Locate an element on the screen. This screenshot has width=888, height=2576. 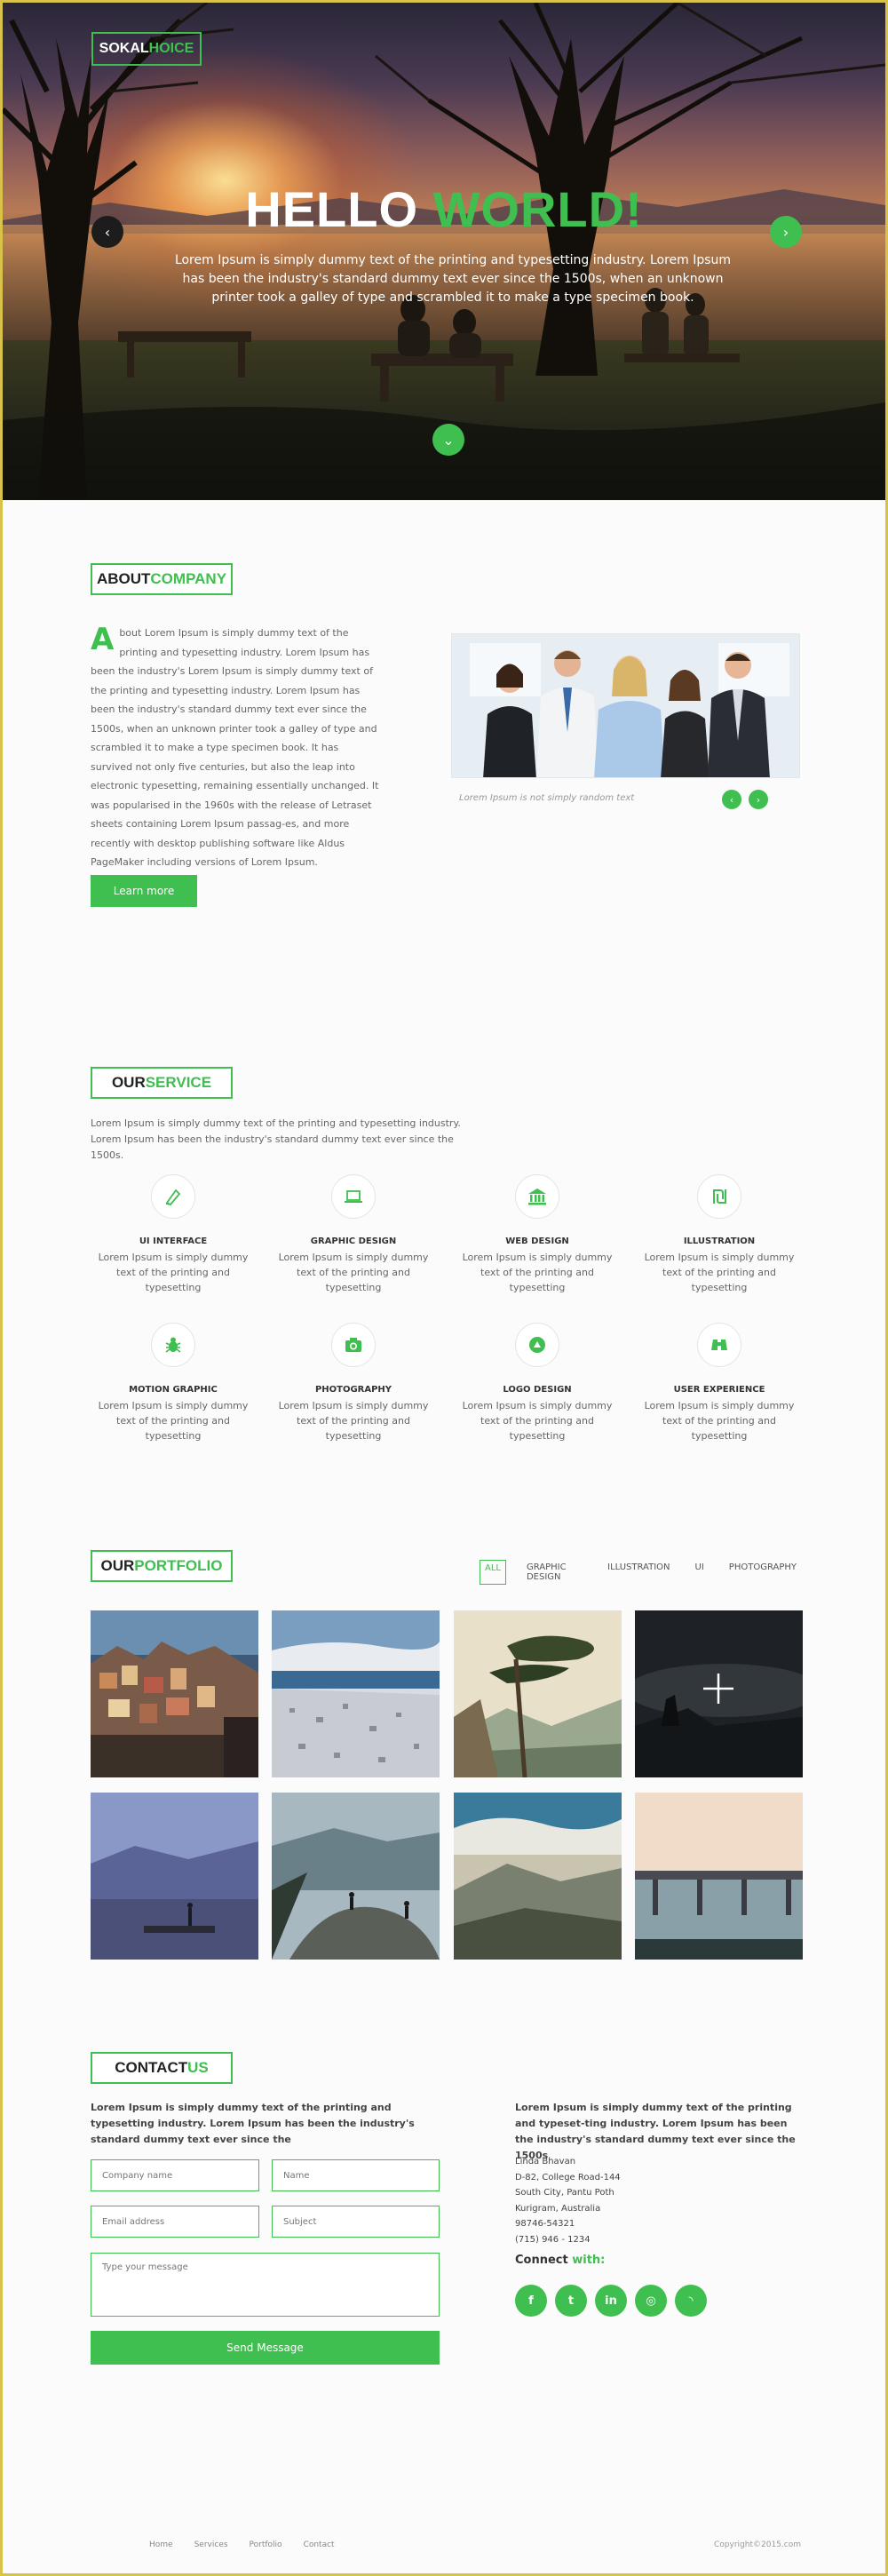
contact-title-green: US is located at coordinates (198, 2067).